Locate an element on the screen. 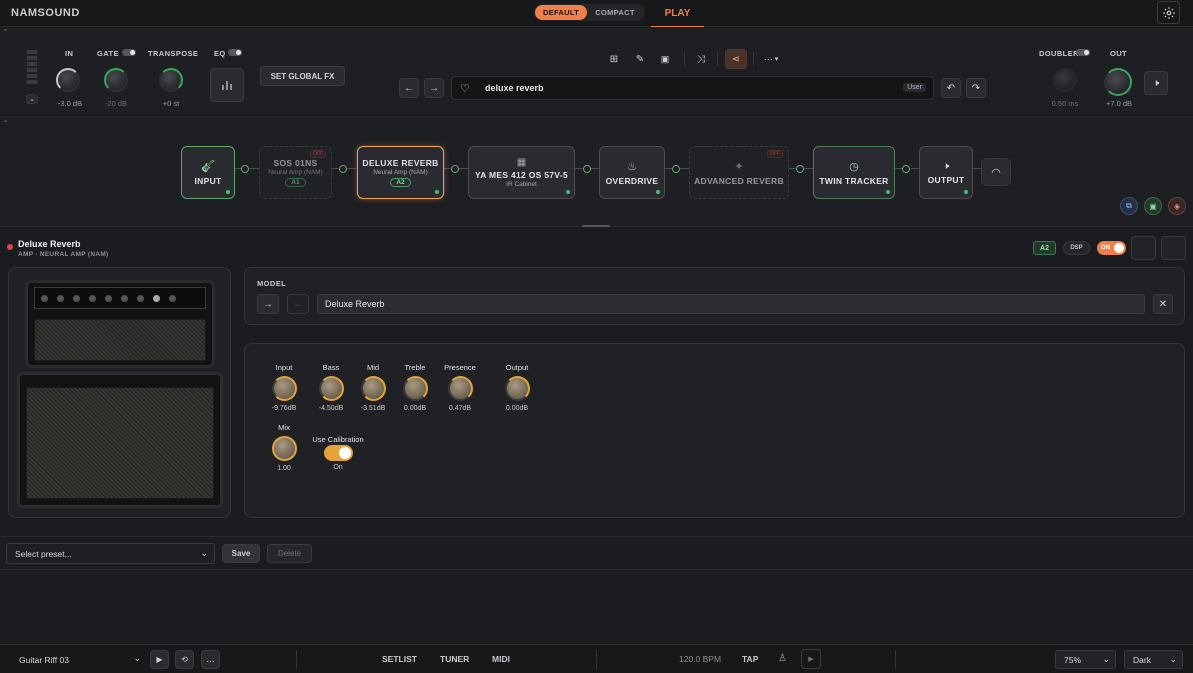 The image size is (1193, 673). model-next-button: → is located at coordinates (268, 304).